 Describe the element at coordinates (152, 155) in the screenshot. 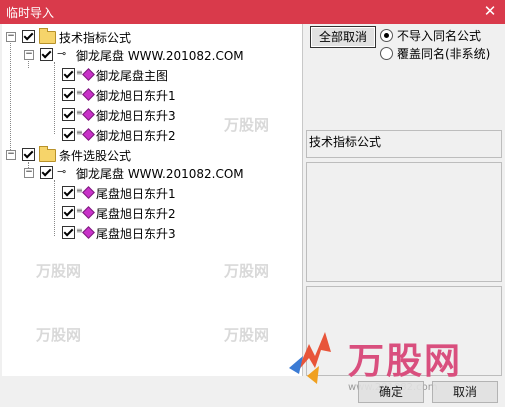

I see `tree-group-node: − 条件选股公式` at that location.